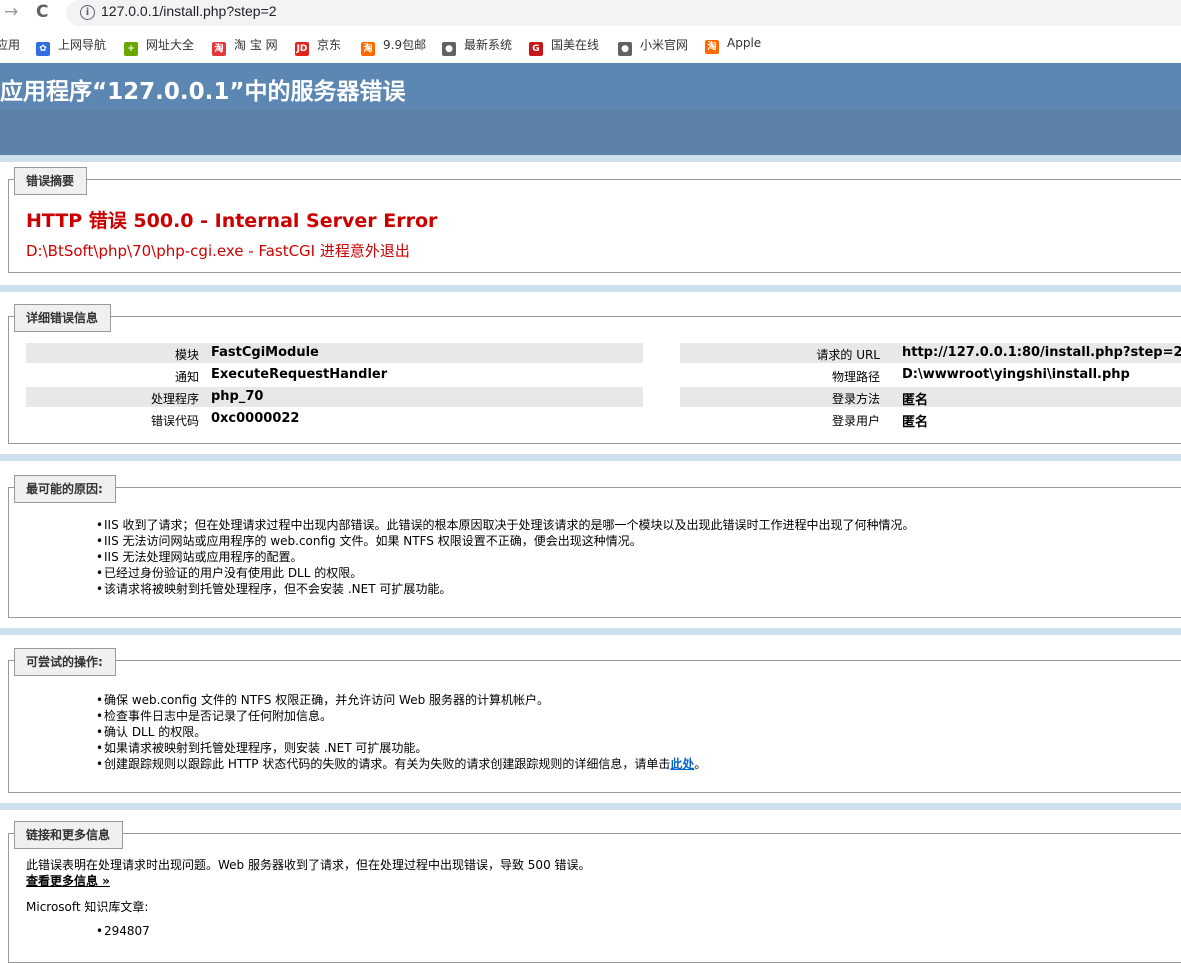 Image resolution: width=1181 pixels, height=963 pixels. I want to click on detail-row: 模块 FastCgiModule, so click(334, 353).